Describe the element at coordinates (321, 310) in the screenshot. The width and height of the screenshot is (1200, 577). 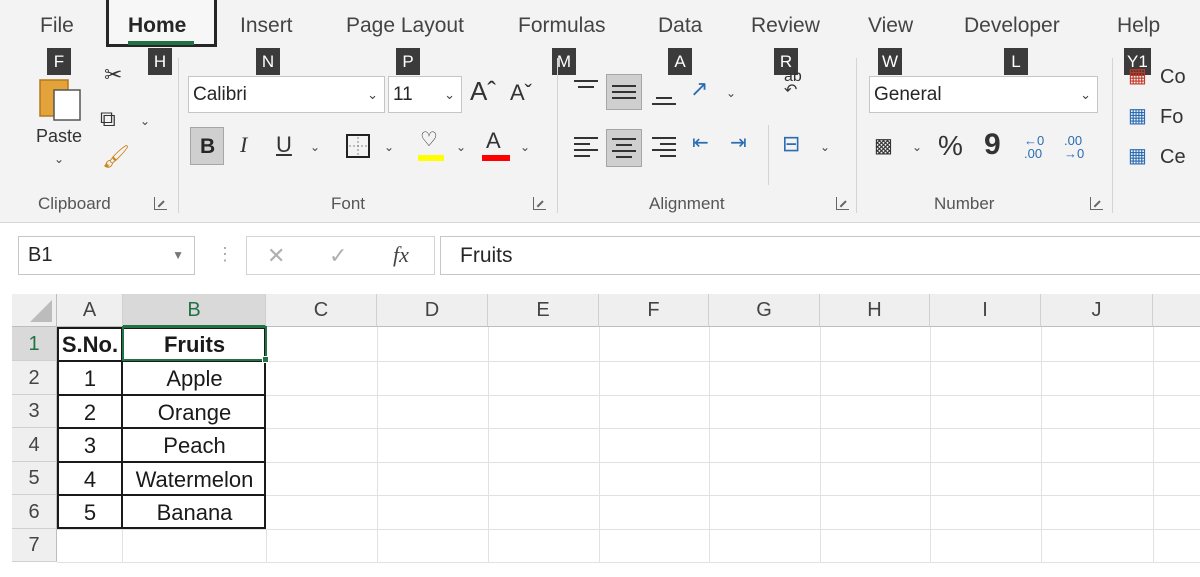
I see `column-header-c: C` at that location.